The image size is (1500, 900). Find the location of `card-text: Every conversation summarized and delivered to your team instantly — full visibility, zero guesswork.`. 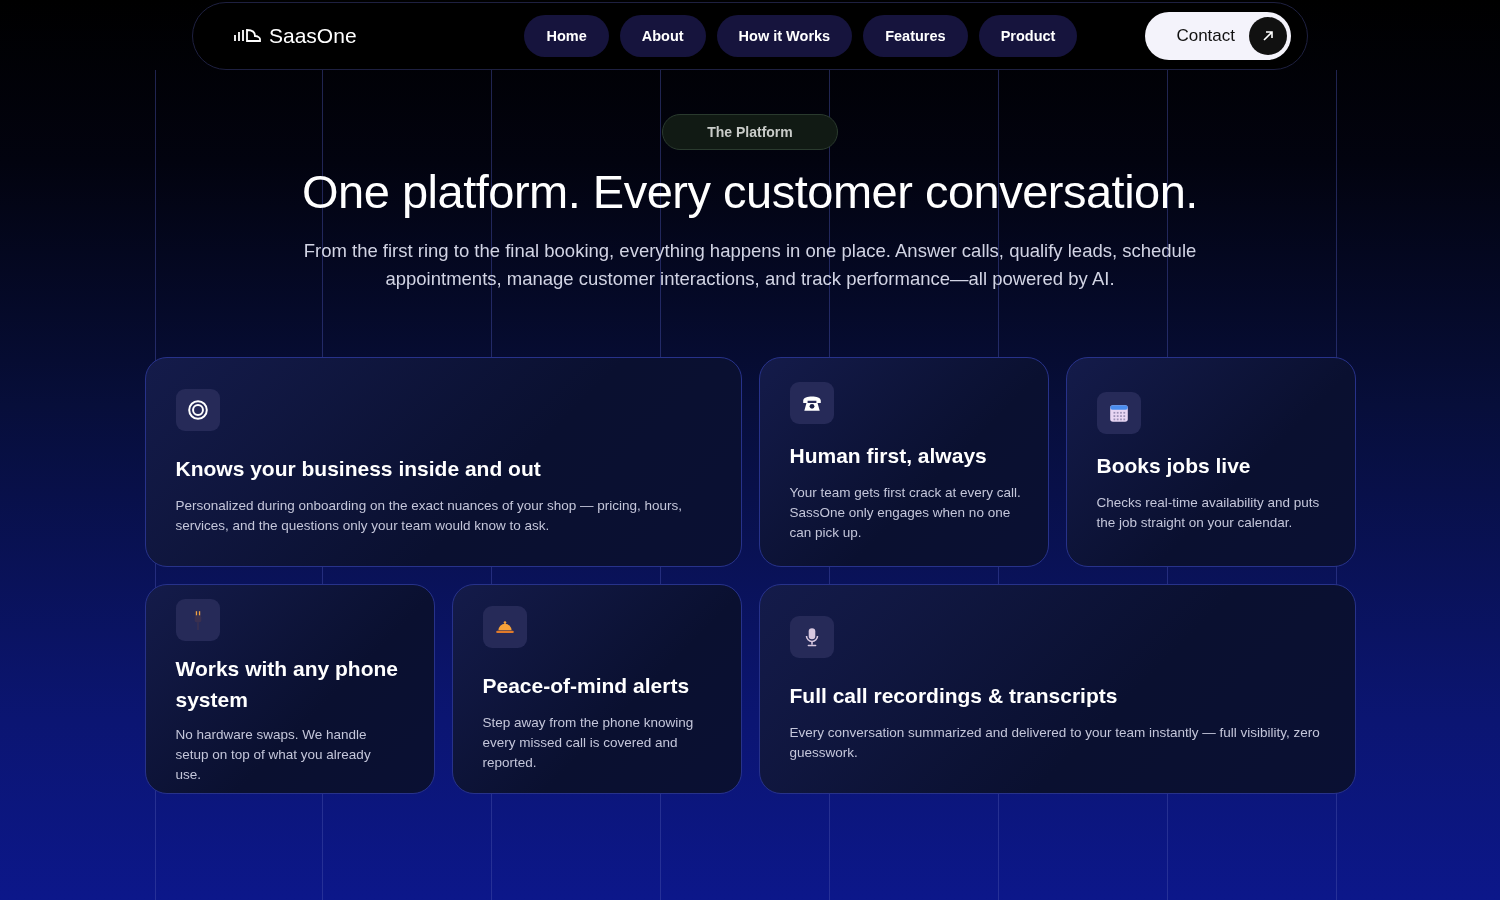

card-text: Every conversation summarized and delivered to your team instantly — full visibility, zero guesswork. is located at coordinates (1055, 742).